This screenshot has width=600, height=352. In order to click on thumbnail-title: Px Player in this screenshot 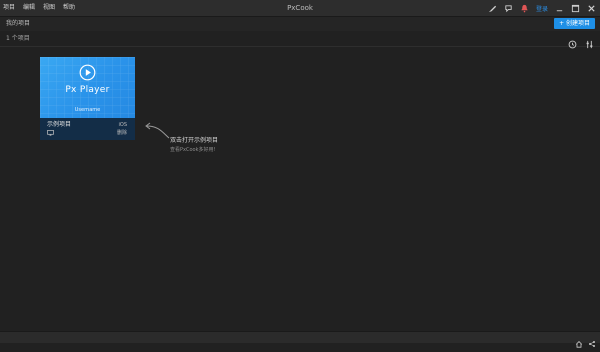, I will do `click(87, 90)`.